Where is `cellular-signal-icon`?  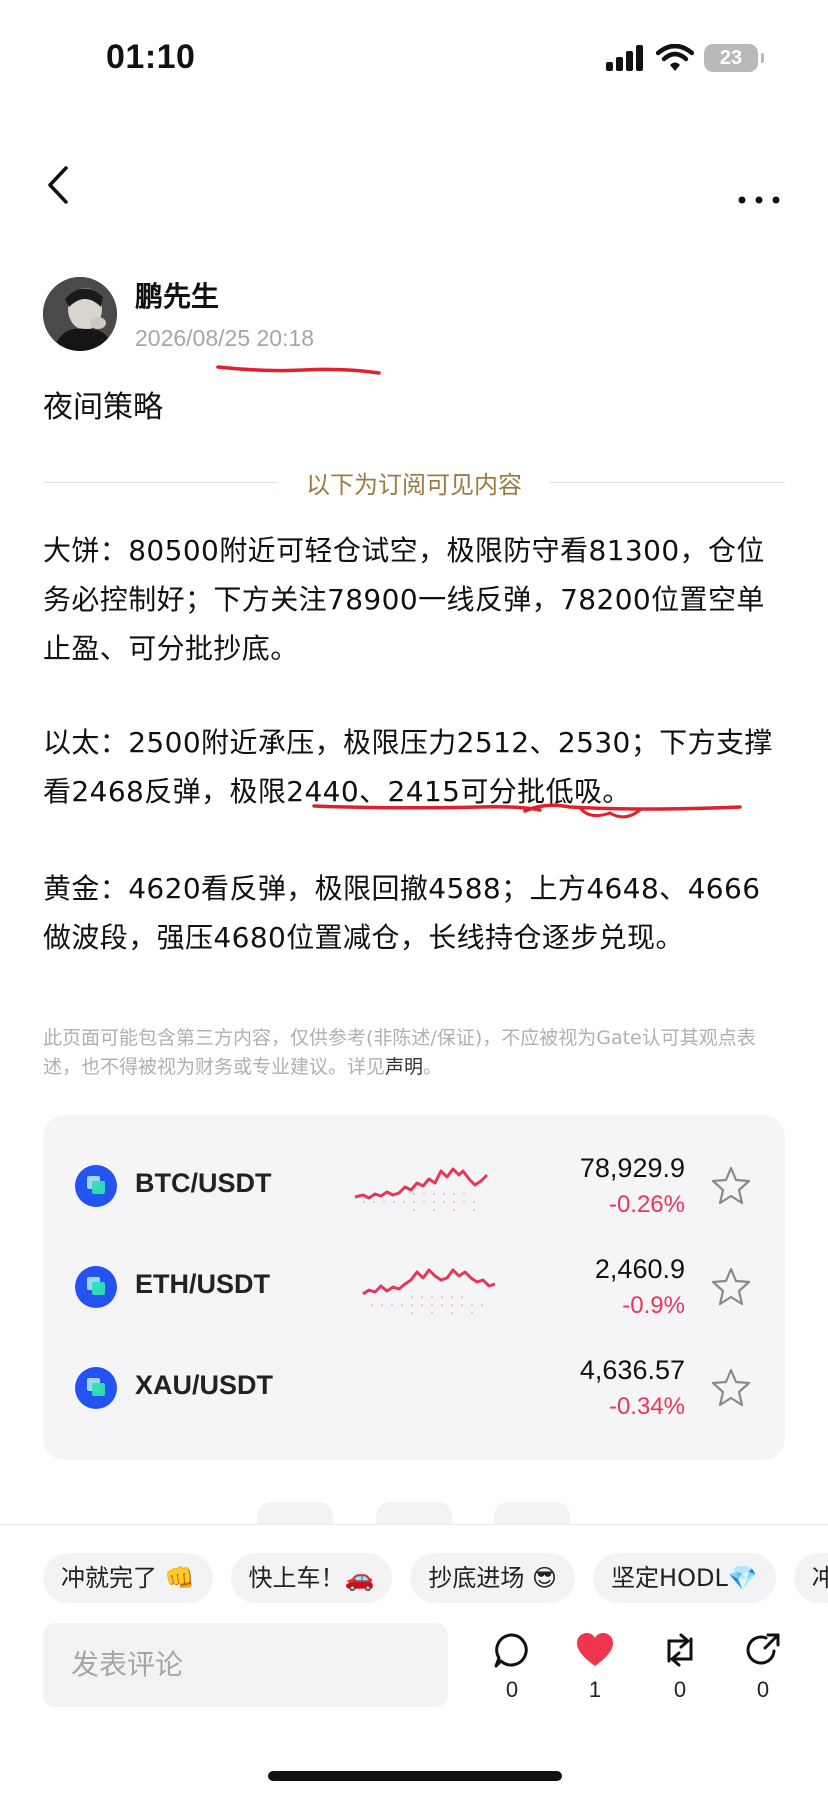 cellular-signal-icon is located at coordinates (624, 58).